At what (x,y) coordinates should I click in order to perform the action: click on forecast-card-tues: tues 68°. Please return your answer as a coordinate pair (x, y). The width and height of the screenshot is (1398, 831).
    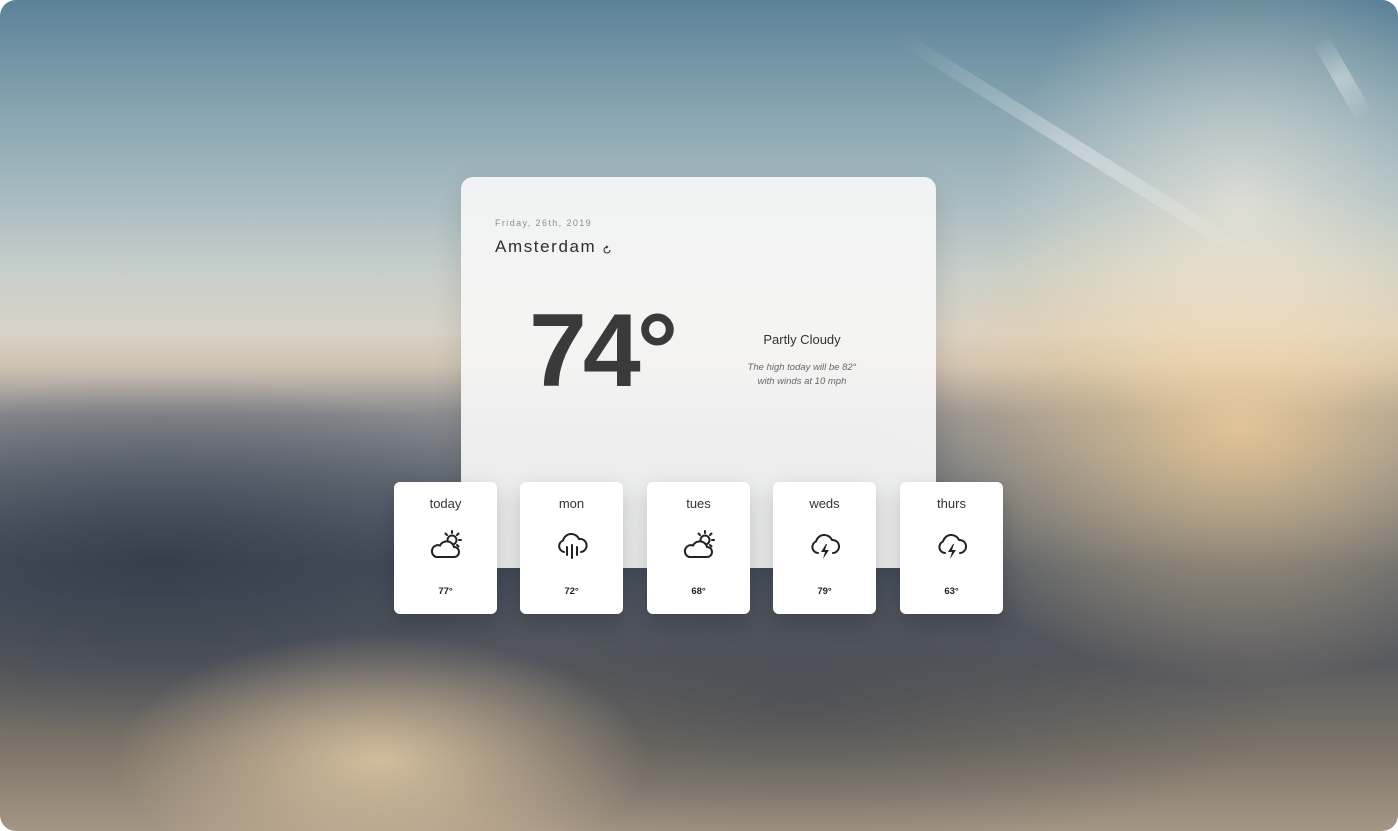
    Looking at the image, I should click on (698, 548).